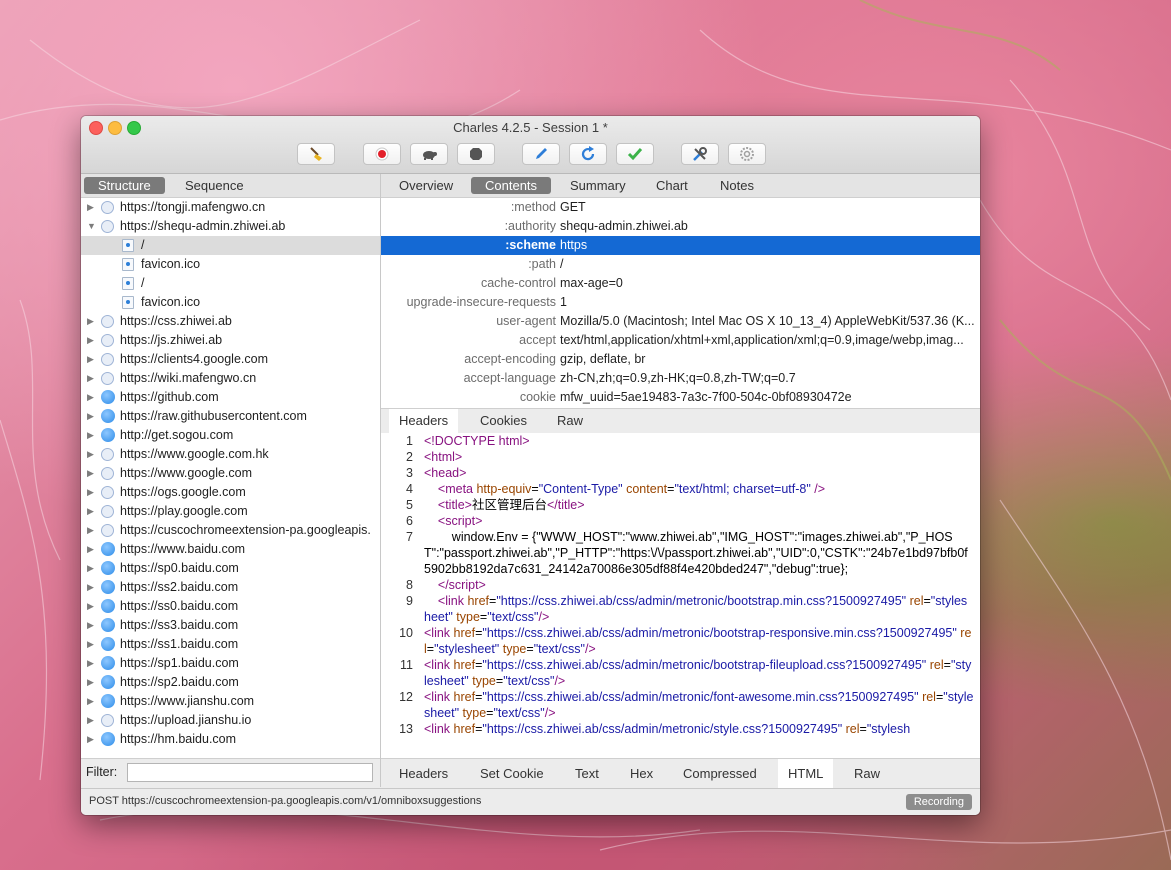  What do you see at coordinates (230, 568) in the screenshot?
I see `tree-host-item: ▶ https://sp0.baidu.com` at bounding box center [230, 568].